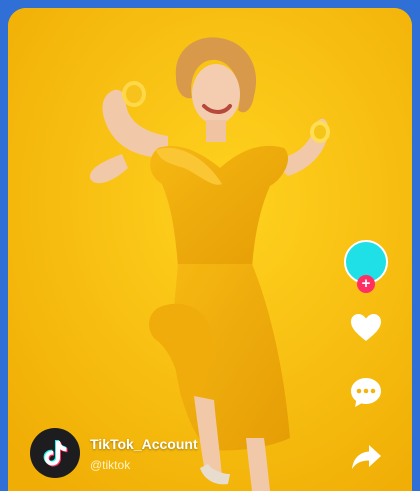 The image size is (420, 491). I want to click on comment-icon, so click(366, 392).